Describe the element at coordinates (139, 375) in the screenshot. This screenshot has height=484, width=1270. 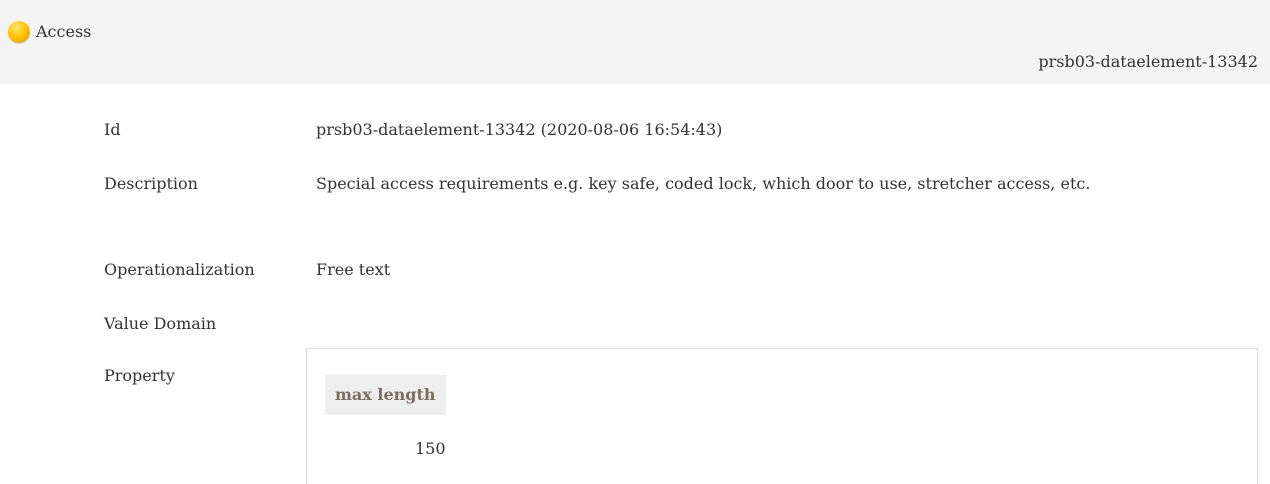
I see `property-label: Property` at that location.